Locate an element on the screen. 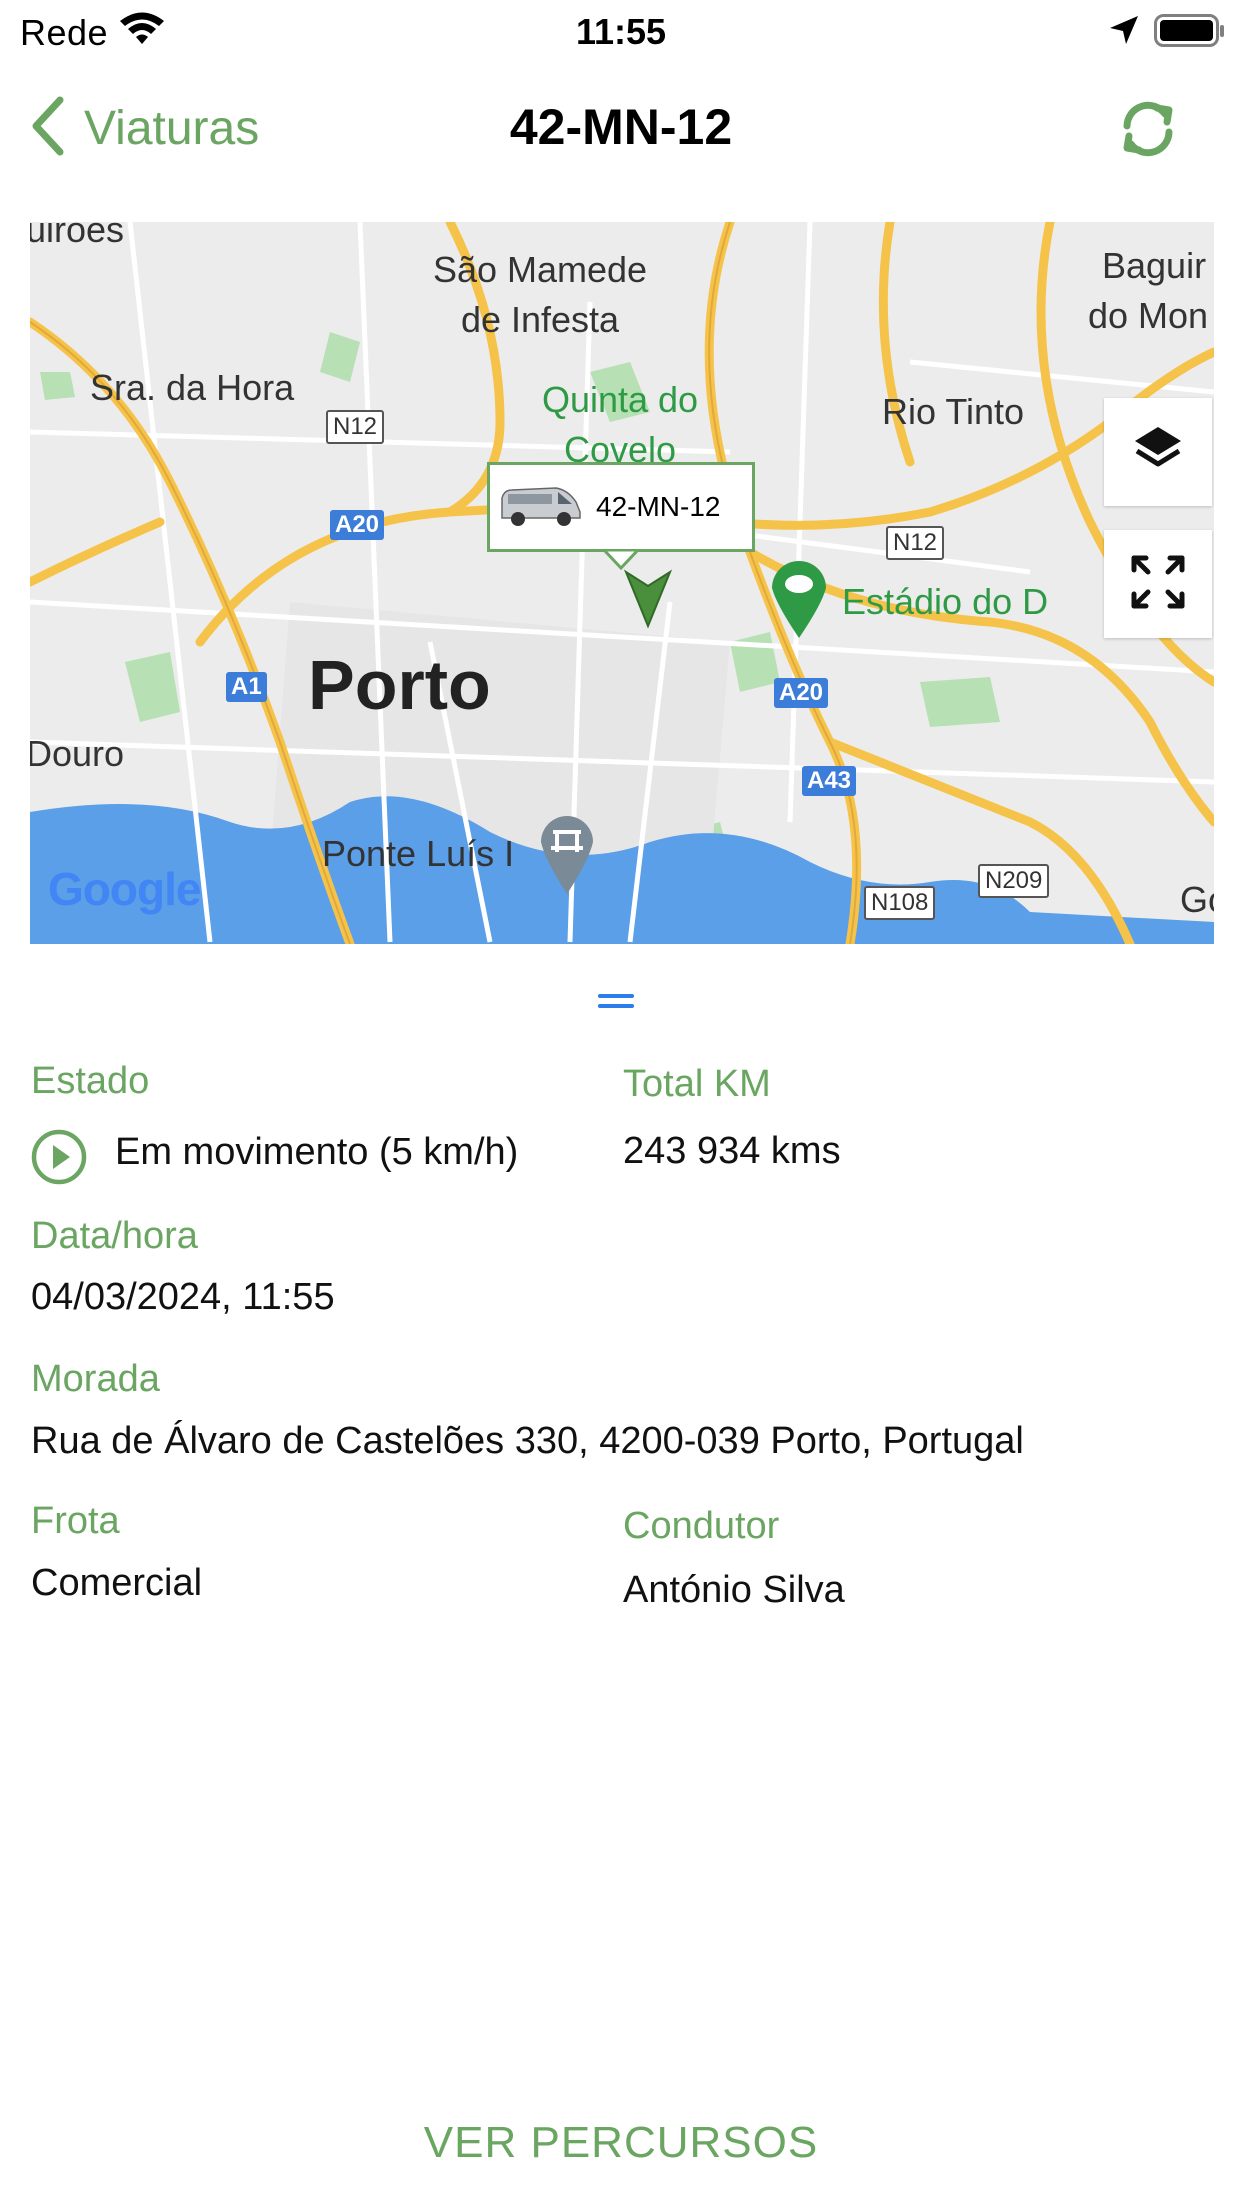 The width and height of the screenshot is (1242, 2208). map-place-label-line: Quinta do is located at coordinates (620, 399).